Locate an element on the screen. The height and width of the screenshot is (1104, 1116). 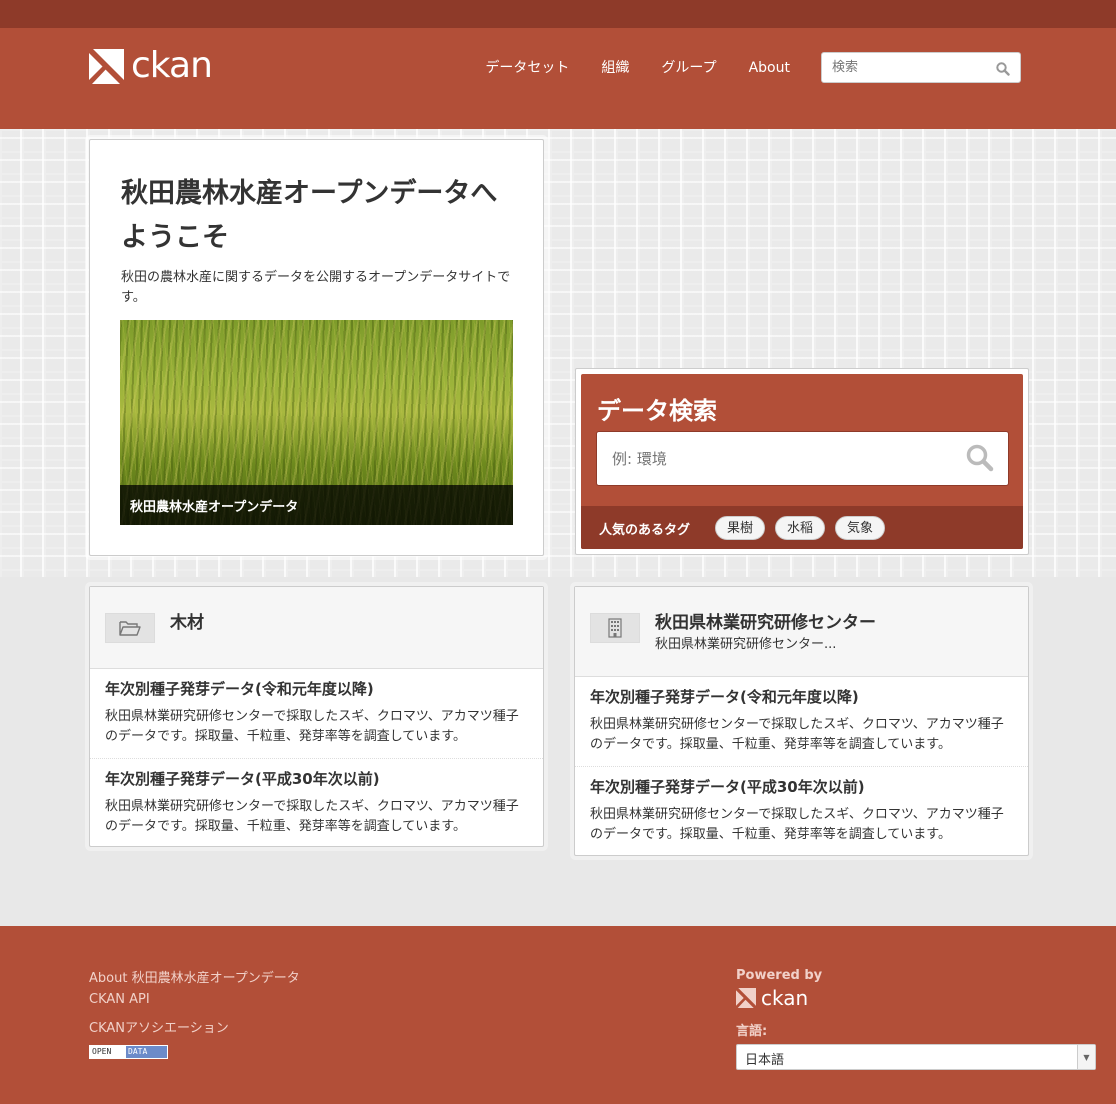
language-value: 日本語 is located at coordinates (765, 1060).